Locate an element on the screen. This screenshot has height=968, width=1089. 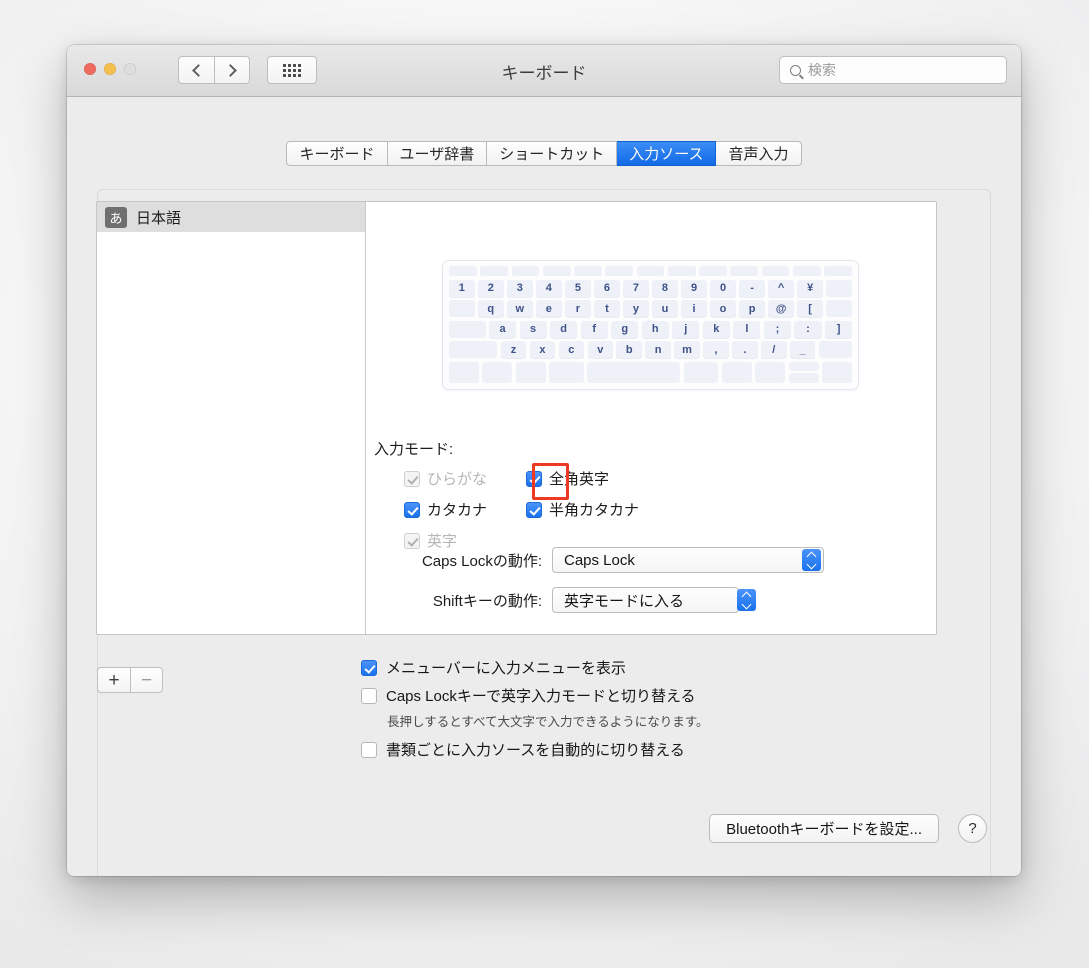
caps-lock-help-note: 長押しするとすべて大文字で入力できるようになります。 is located at coordinates (548, 722).